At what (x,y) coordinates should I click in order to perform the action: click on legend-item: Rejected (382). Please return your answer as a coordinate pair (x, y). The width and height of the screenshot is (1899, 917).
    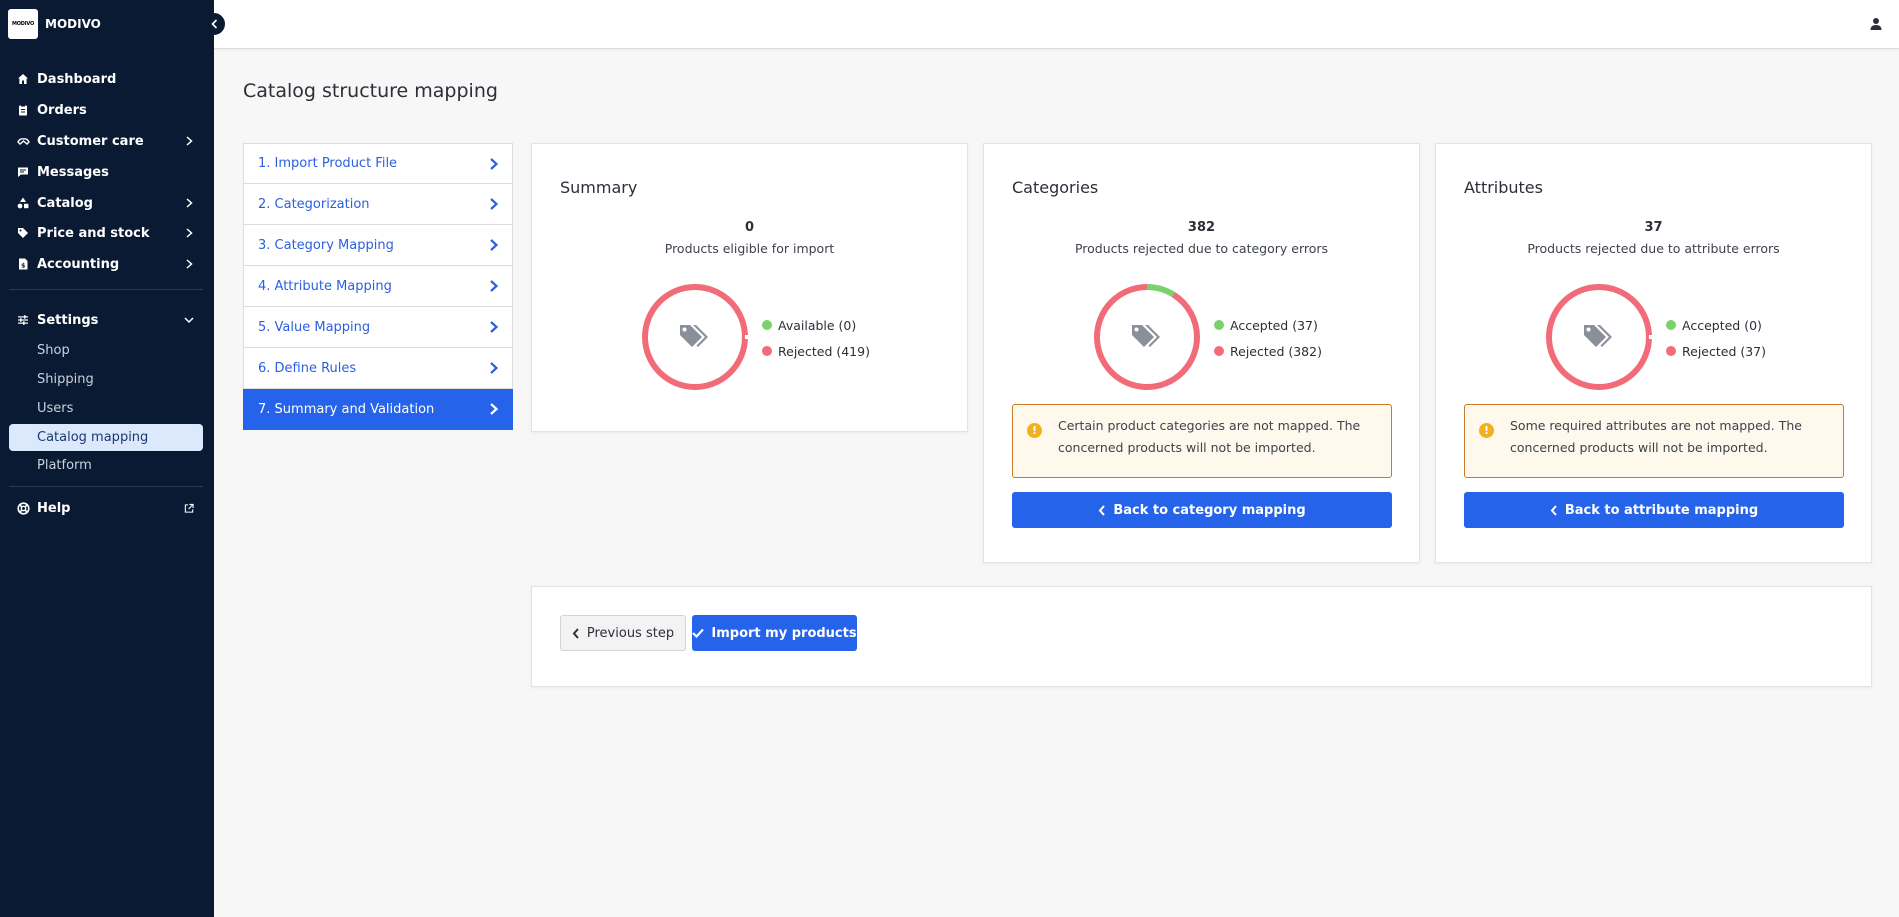
    Looking at the image, I should click on (1268, 351).